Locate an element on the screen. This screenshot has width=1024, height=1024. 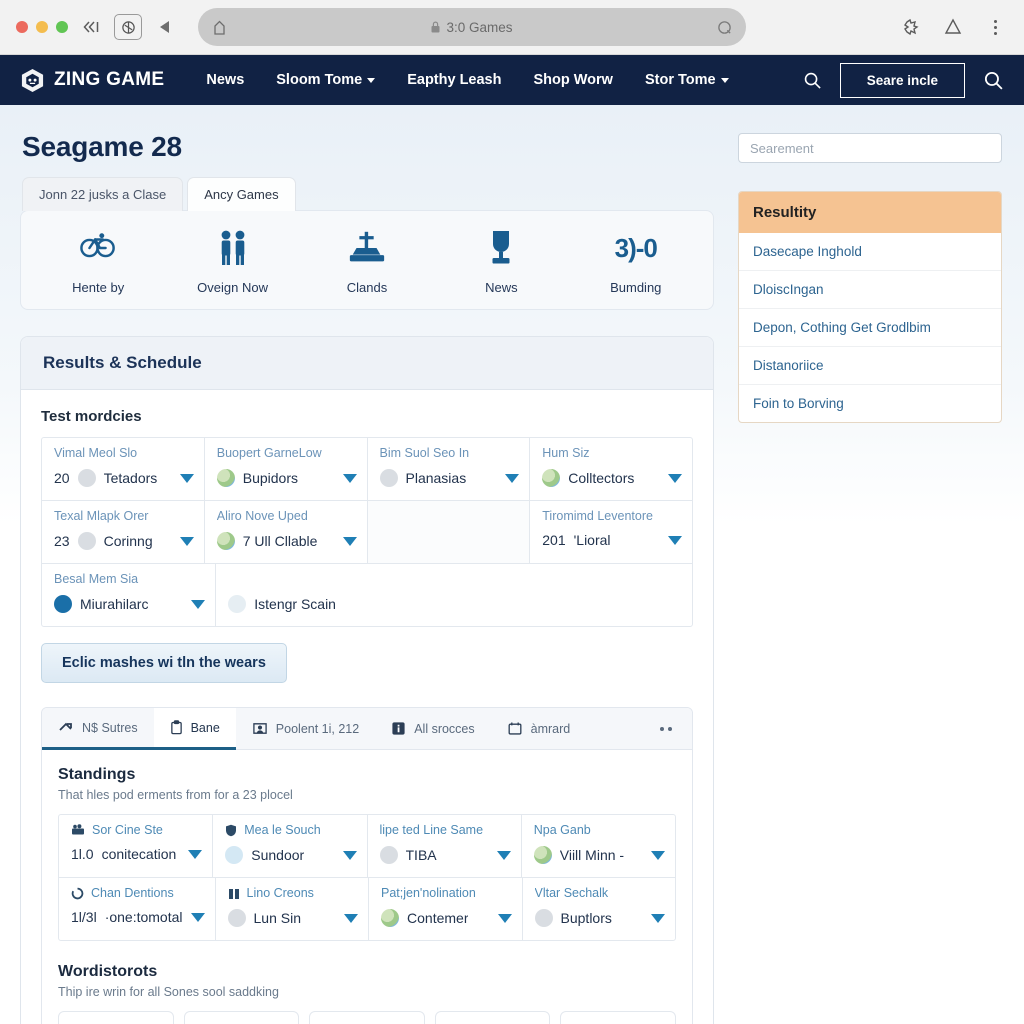
cell-number: 1l/3l is located at coordinates (84, 917).